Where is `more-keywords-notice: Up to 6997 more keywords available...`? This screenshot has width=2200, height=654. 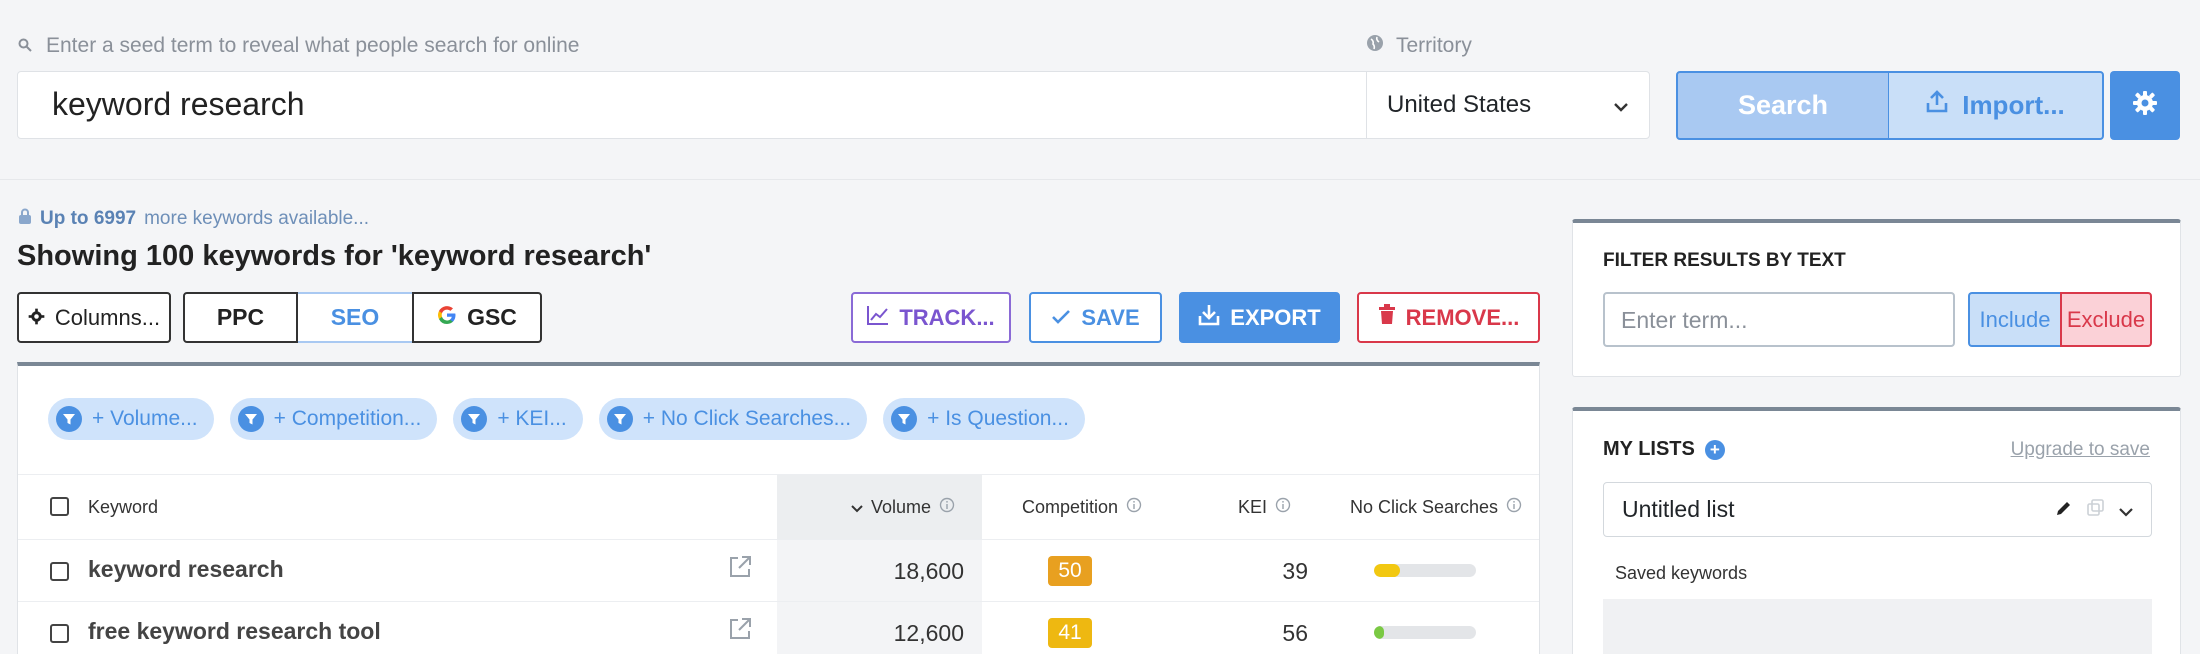 more-keywords-notice: Up to 6997 more keywords available... is located at coordinates (193, 219).